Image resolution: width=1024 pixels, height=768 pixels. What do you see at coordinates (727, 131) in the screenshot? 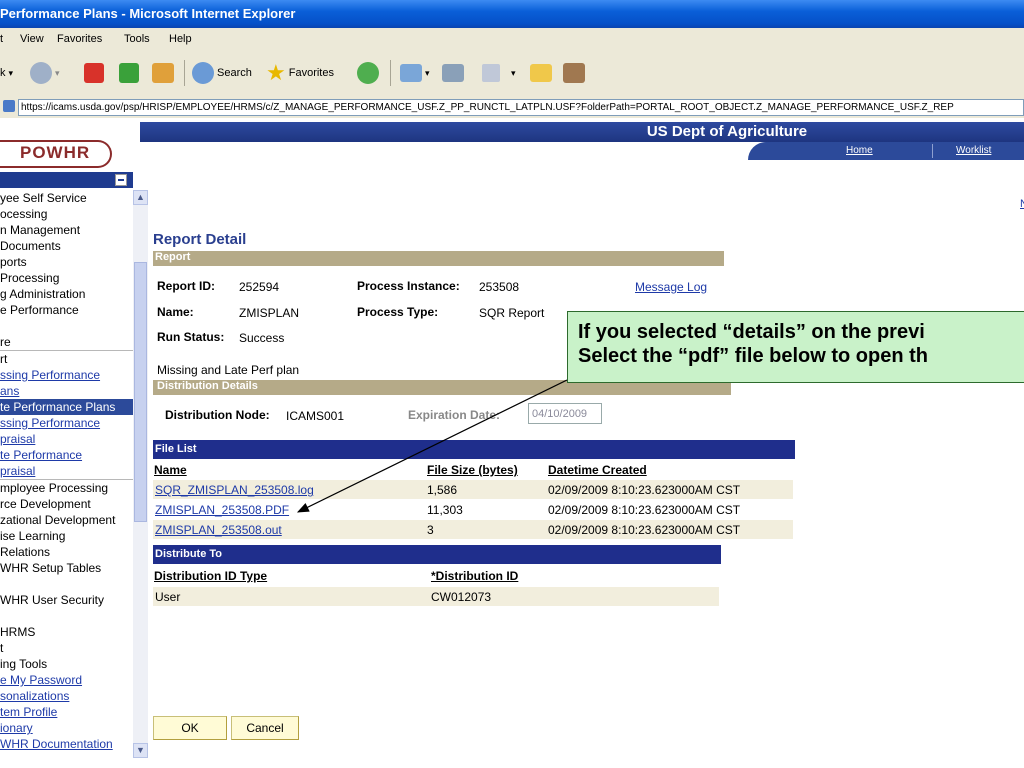
I see `org-name: US Dept of Agriculture` at bounding box center [727, 131].